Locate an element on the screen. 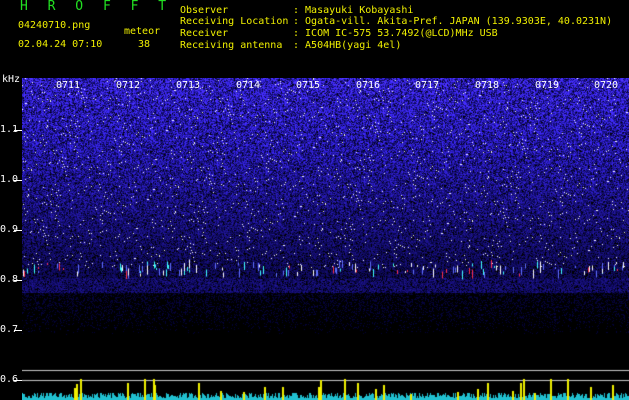 Image resolution: width=629 pixels, height=400 pixels. brand-title: H R O F F T is located at coordinates (96, 7).